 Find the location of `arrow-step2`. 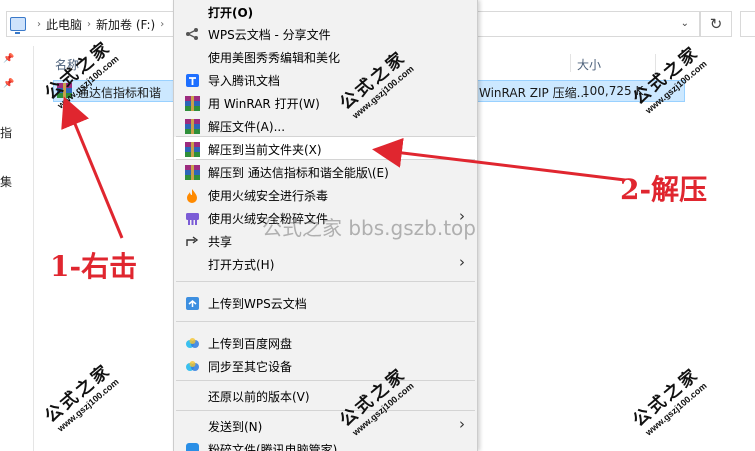

arrow-step2 is located at coordinates (499, 160).